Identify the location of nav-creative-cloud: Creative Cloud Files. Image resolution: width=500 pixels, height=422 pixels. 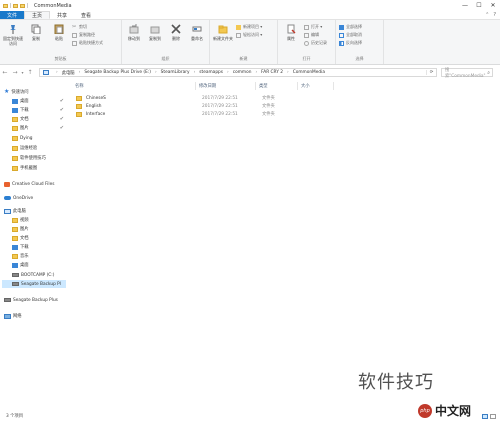
(35, 184).